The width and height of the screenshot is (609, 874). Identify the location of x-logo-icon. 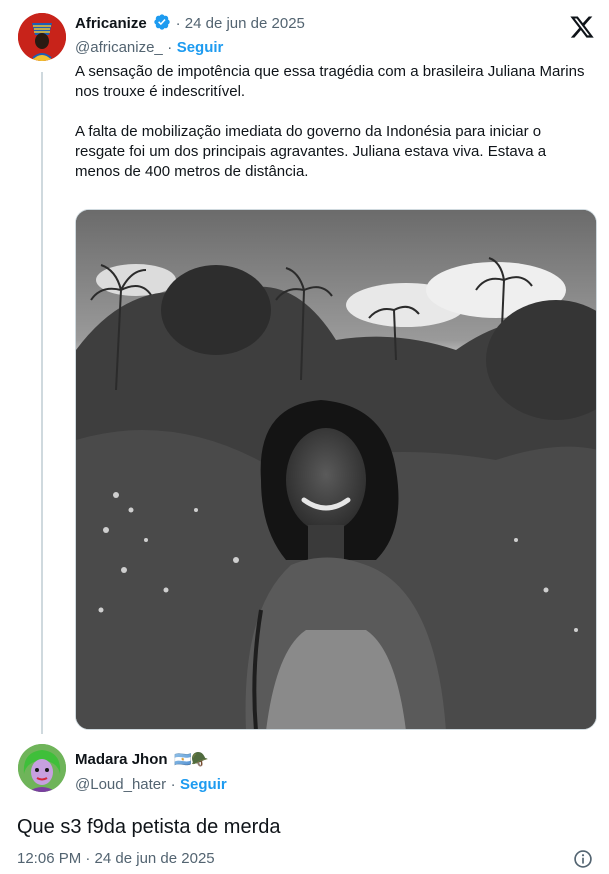
(582, 27).